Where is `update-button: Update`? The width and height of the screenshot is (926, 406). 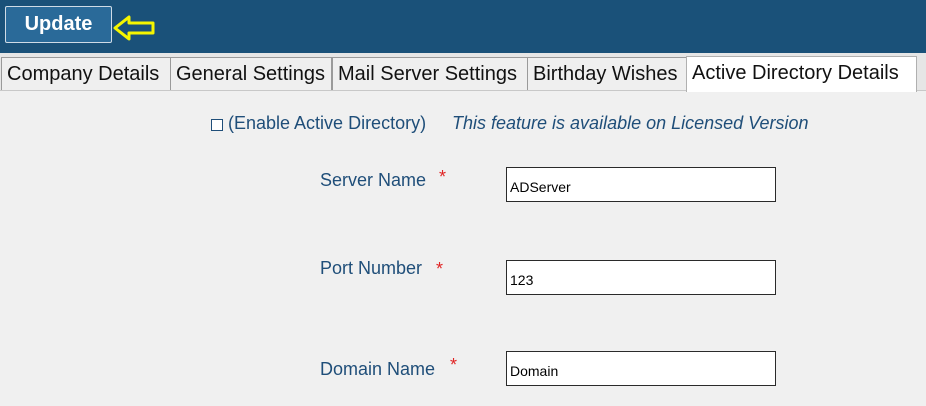
update-button: Update is located at coordinates (58, 24).